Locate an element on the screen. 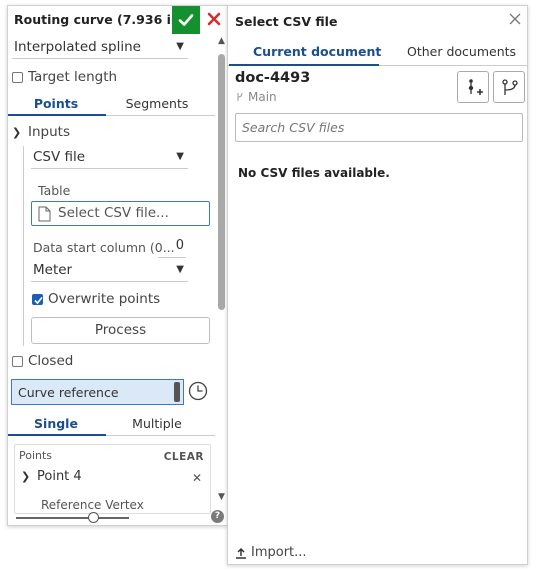 The image size is (538, 570). tab-current-document: Current document is located at coordinates (317, 51).